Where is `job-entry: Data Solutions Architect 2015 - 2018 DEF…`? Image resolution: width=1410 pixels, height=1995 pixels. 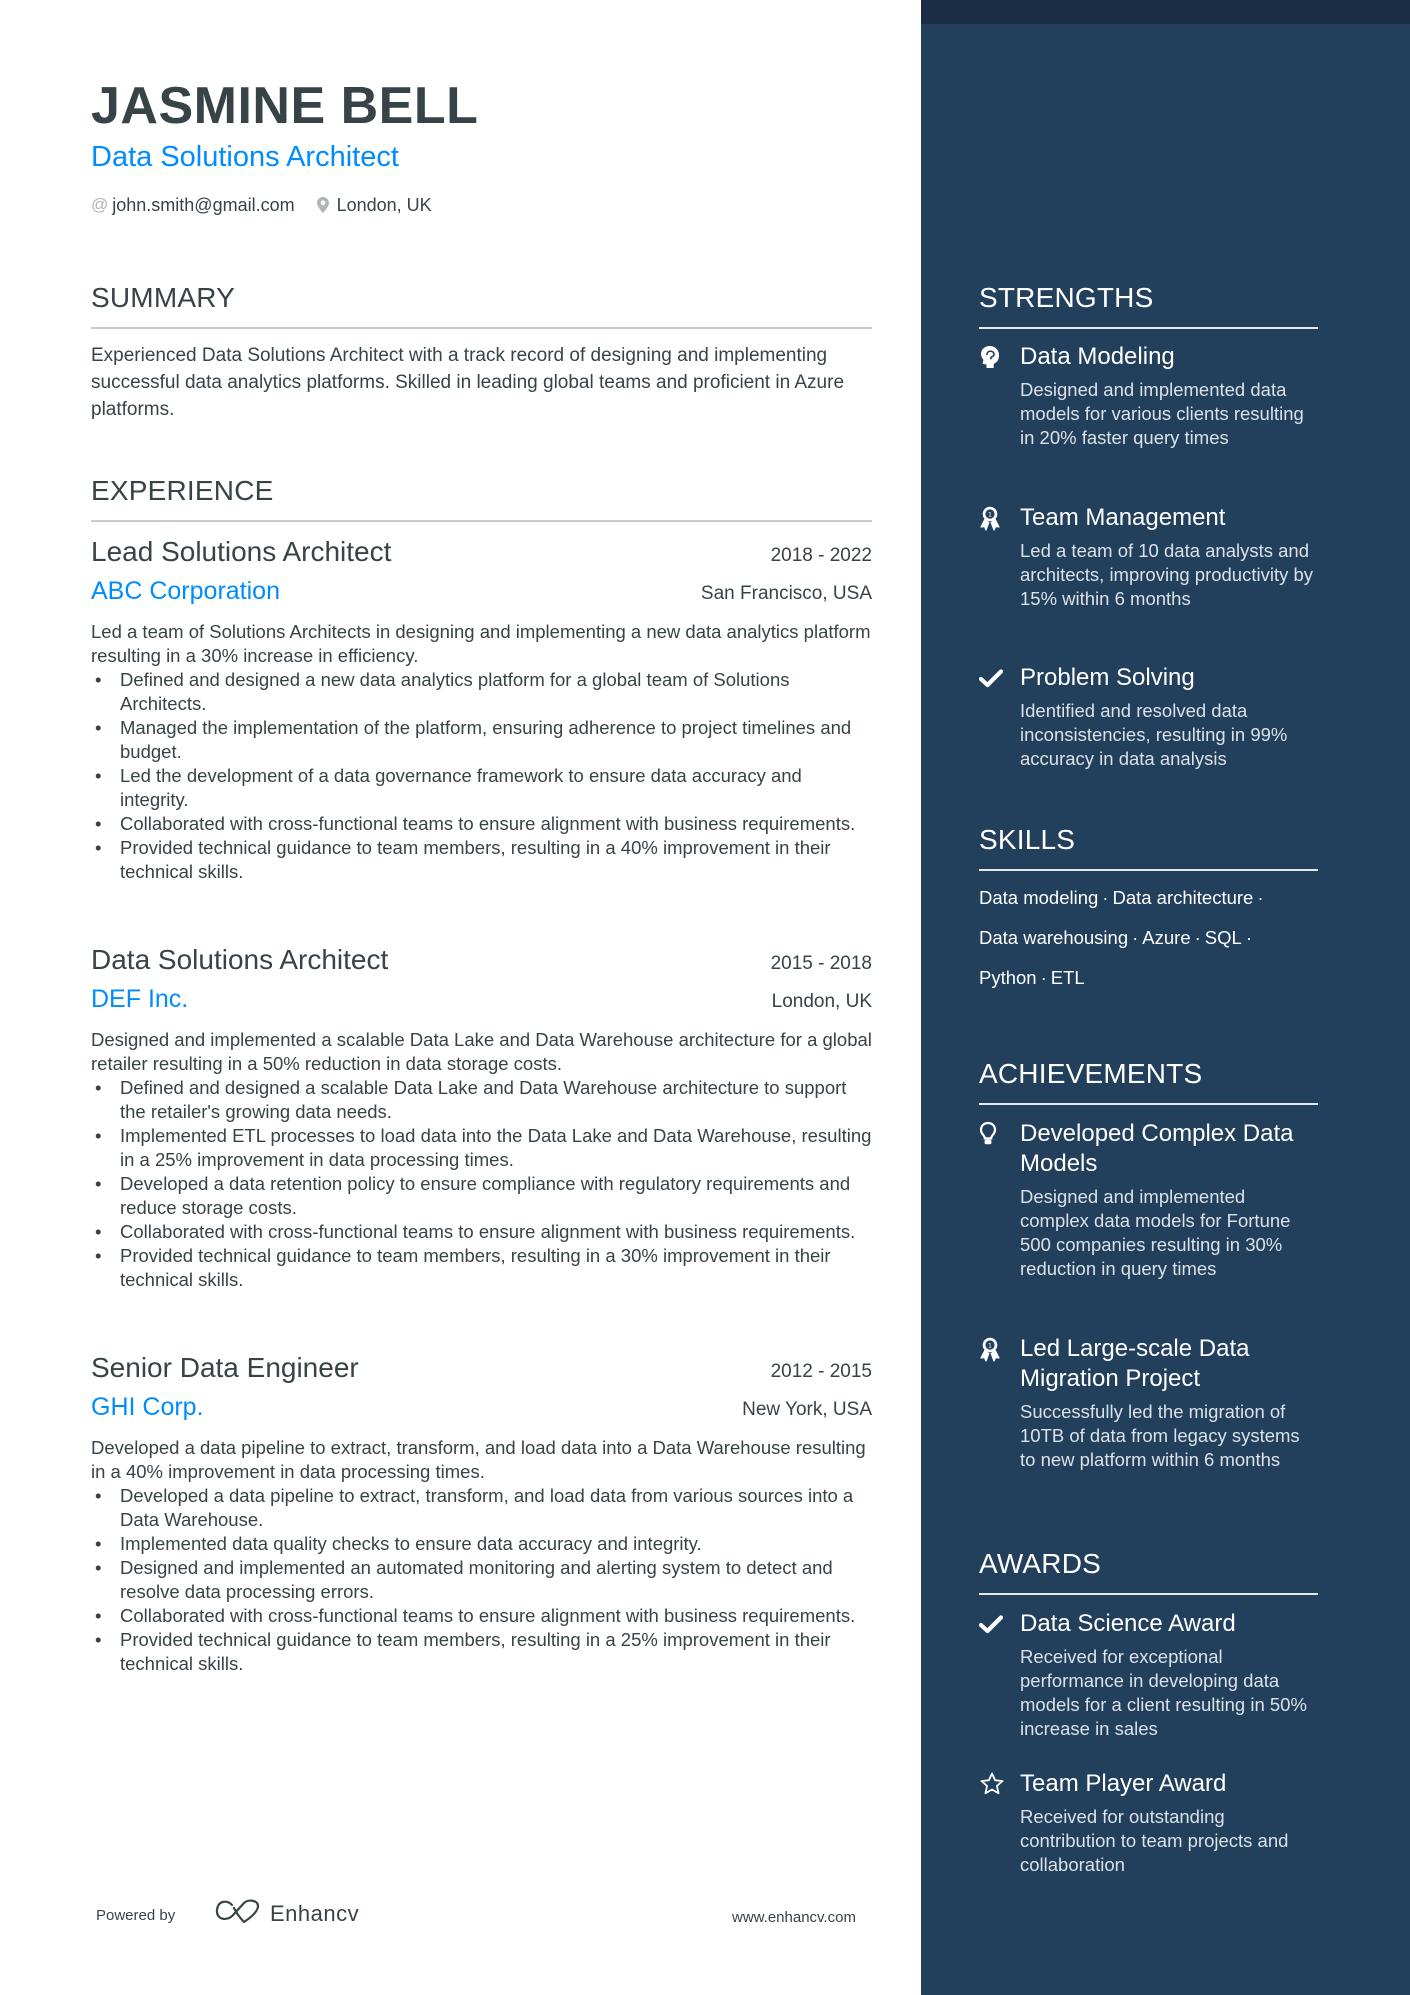
job-entry: Data Solutions Architect 2015 - 2018 DEF… is located at coordinates (481, 1117).